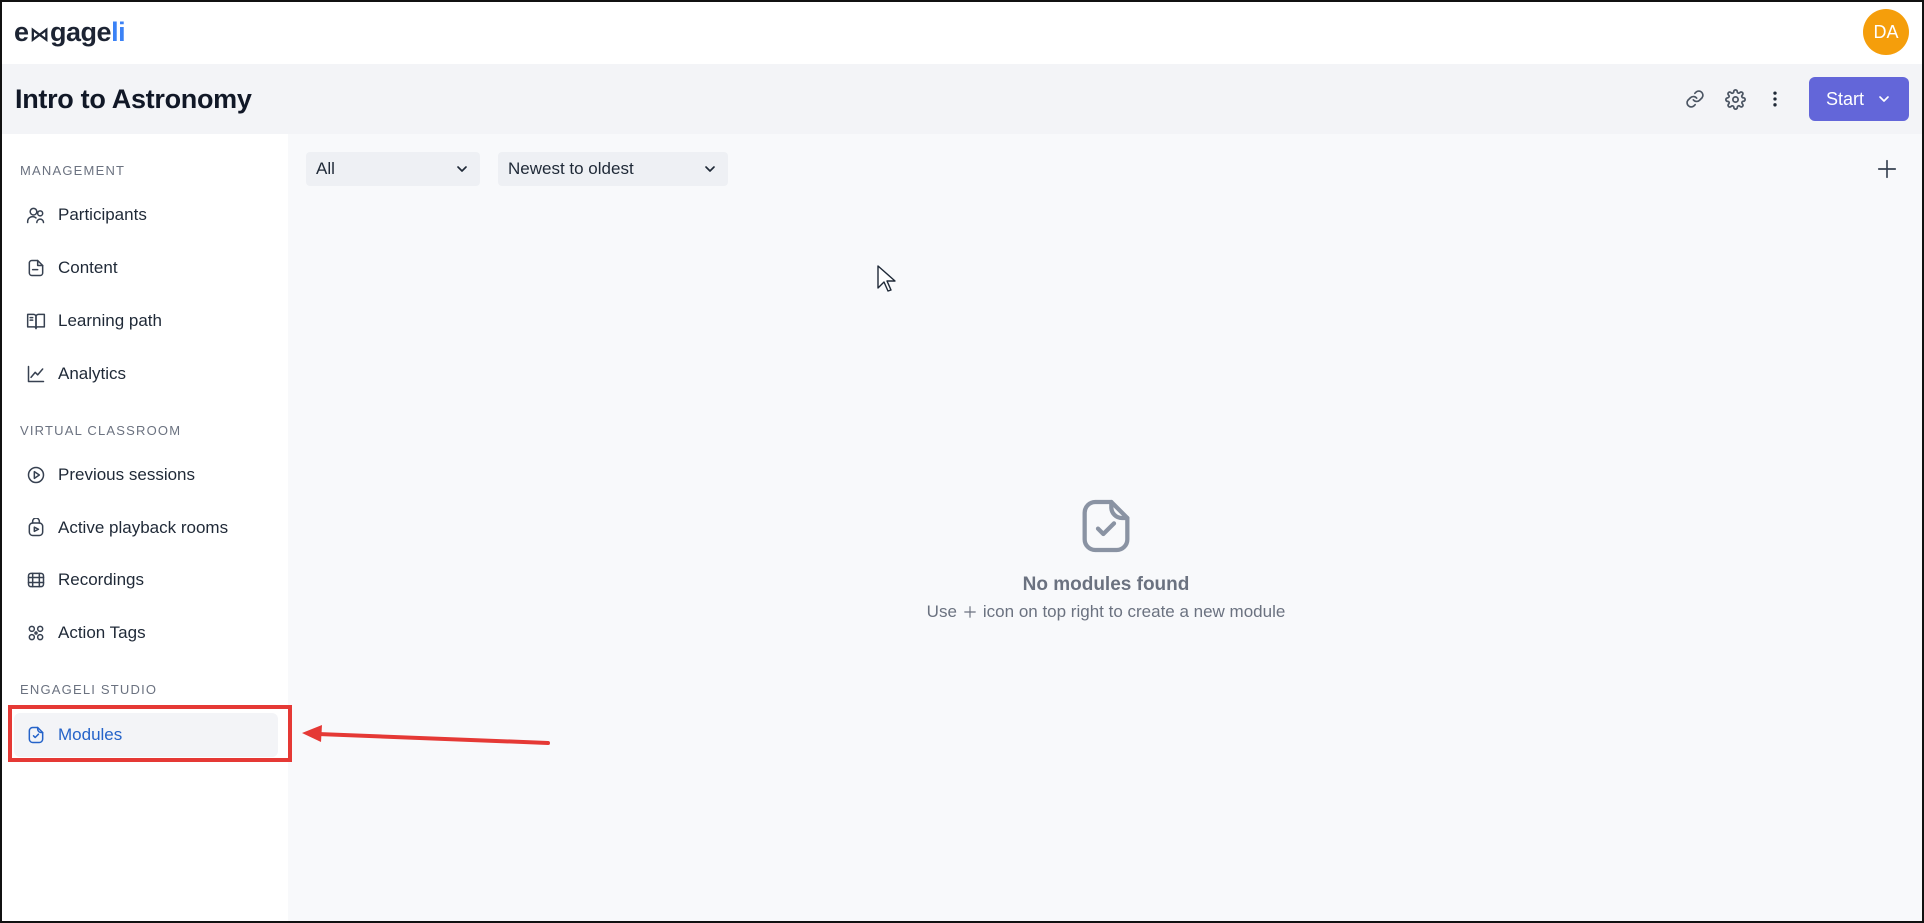  I want to click on user-avatar: DA, so click(1886, 32).